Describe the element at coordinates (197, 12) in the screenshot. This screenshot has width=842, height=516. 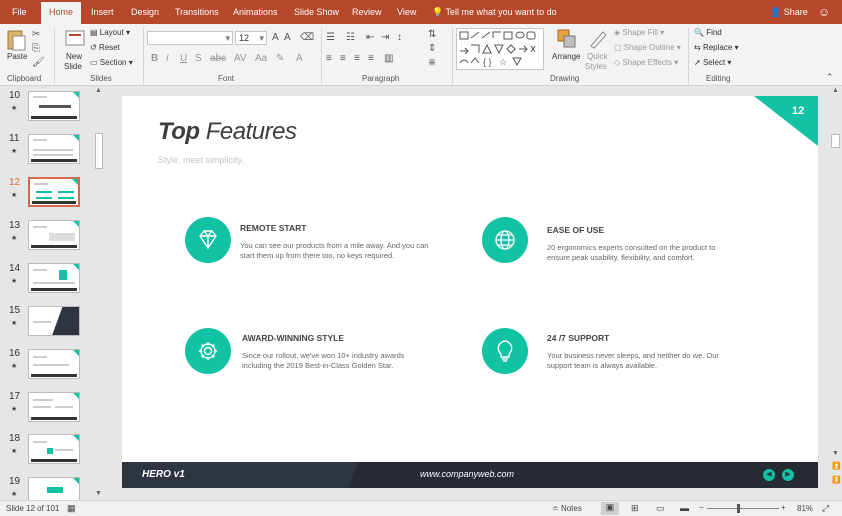
I see `tab-transitions: Transitions` at that location.